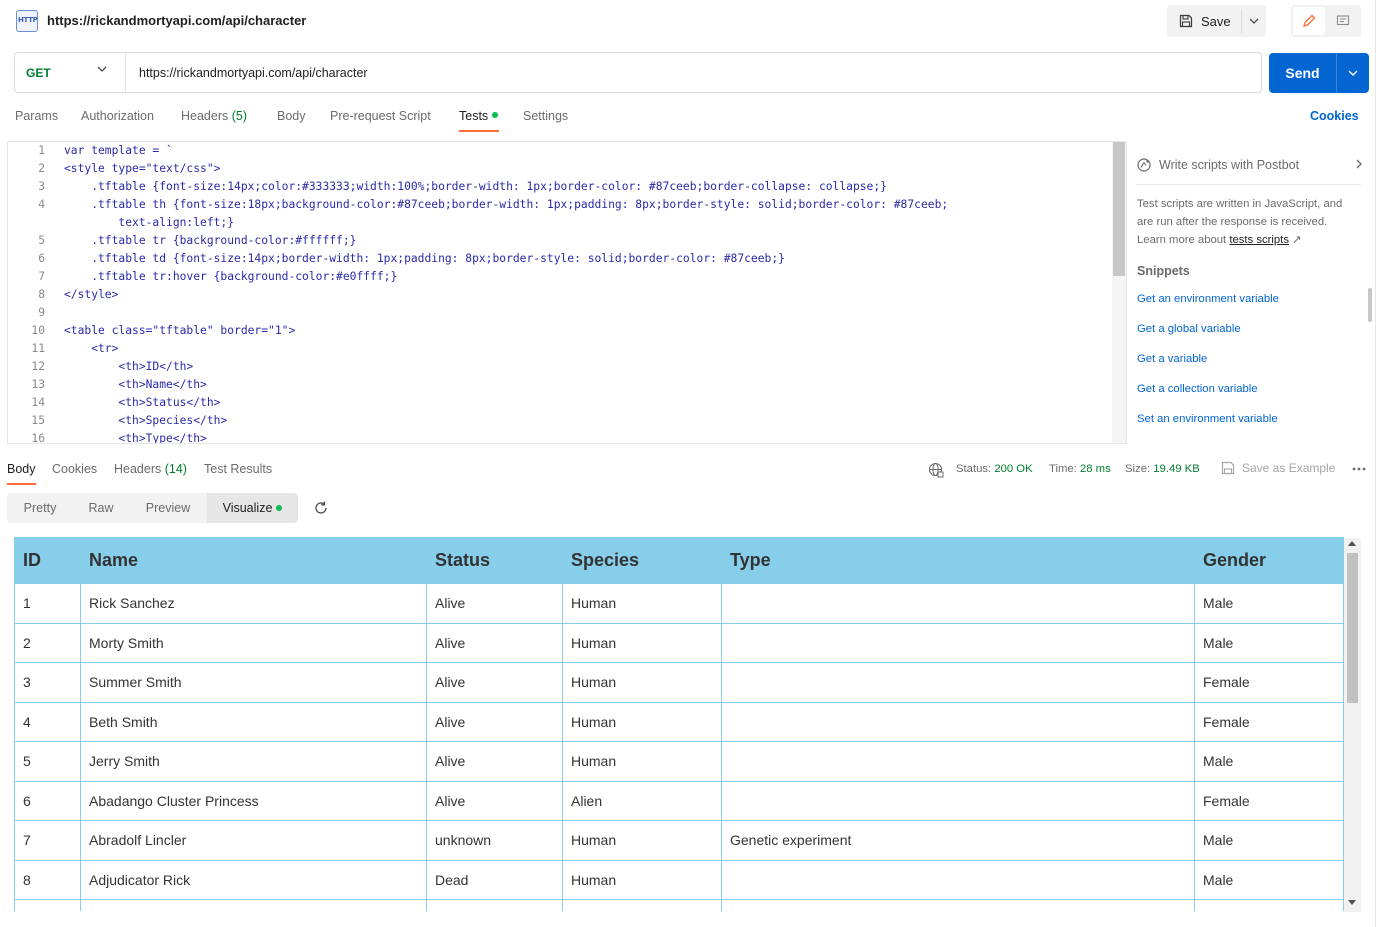 This screenshot has width=1379, height=927. I want to click on tab-tests: Tests, so click(479, 116).